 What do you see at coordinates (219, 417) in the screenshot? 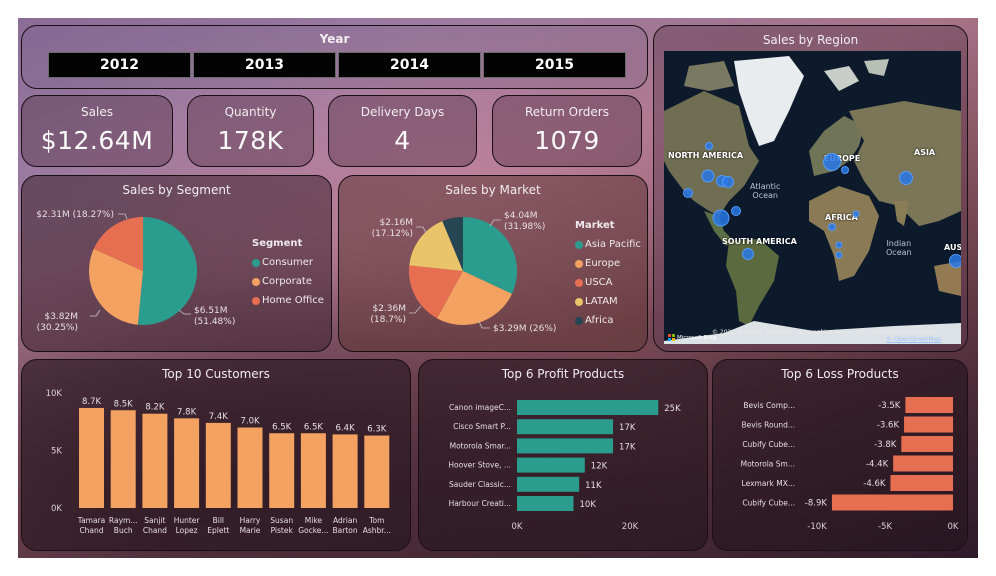
I see `bar-data-label: 7.4K` at bounding box center [219, 417].